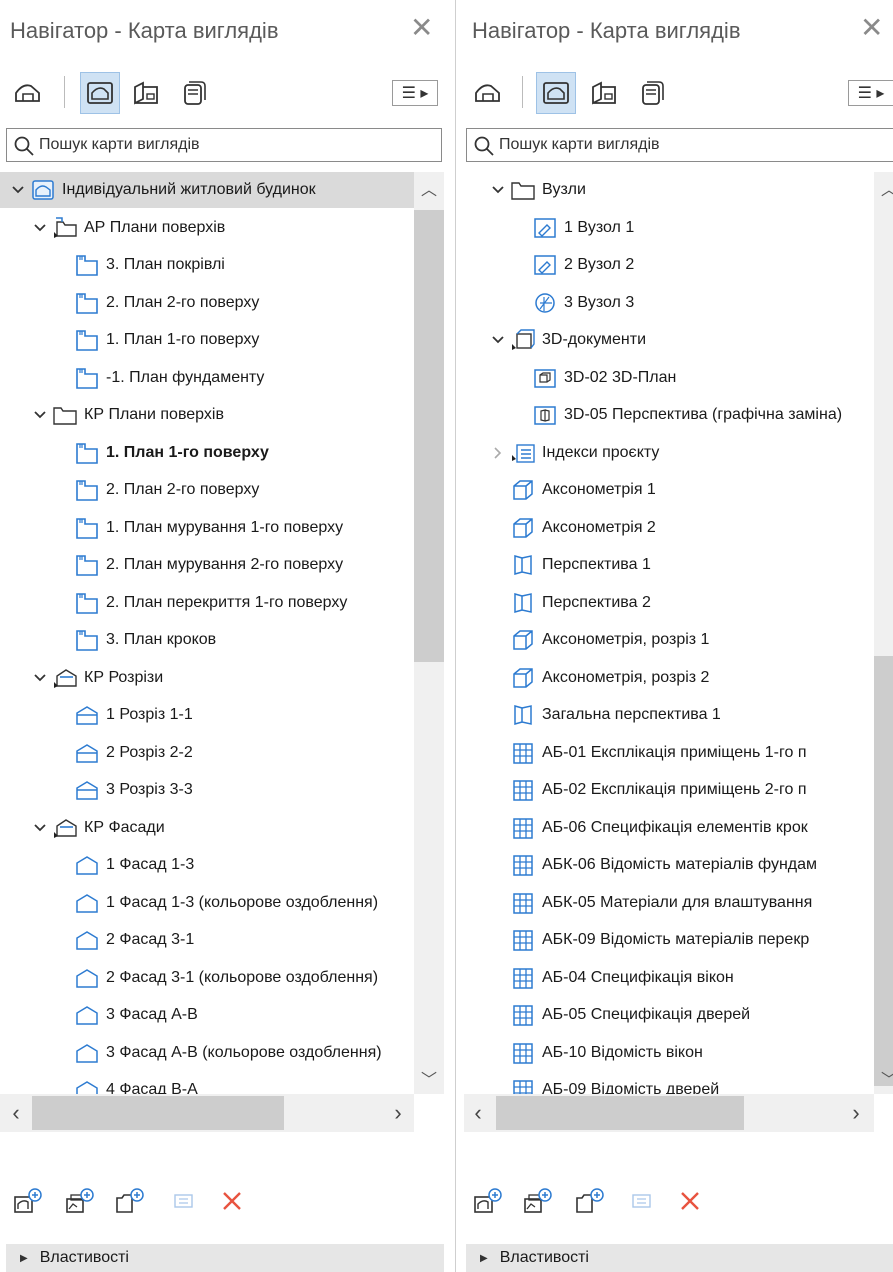  I want to click on tree-row: Індивідуальний житловий будинок, so click(207, 190).